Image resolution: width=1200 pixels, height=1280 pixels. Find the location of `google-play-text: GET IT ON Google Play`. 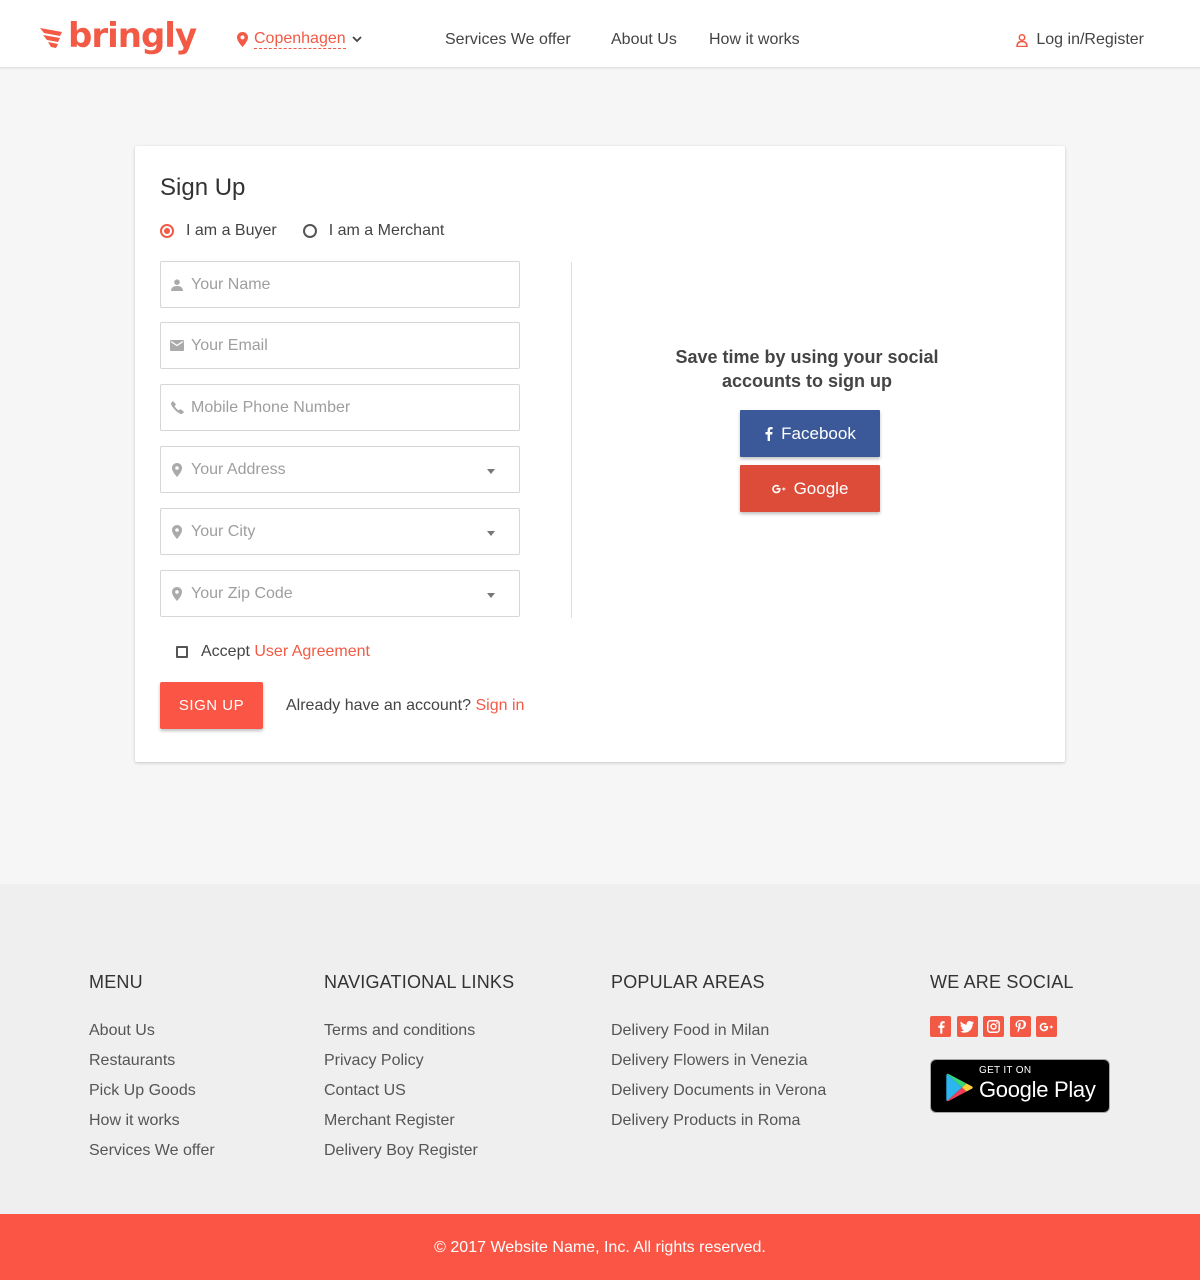

google-play-text: GET IT ON Google Play is located at coordinates (1037, 1084).